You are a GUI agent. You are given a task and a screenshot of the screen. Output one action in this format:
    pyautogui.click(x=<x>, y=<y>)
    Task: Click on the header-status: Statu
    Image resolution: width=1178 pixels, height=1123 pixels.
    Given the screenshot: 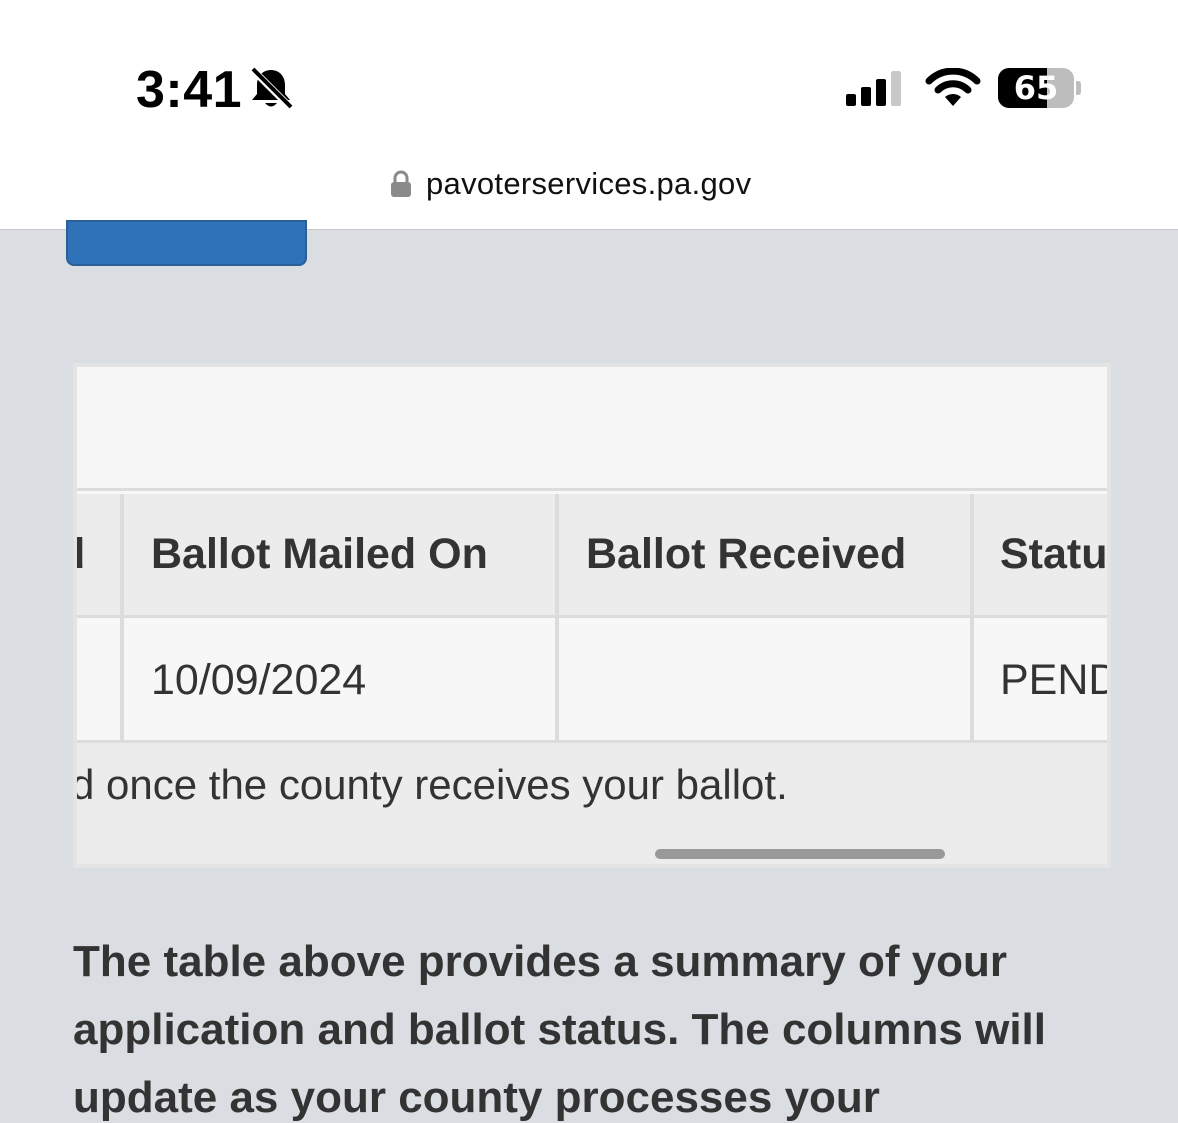 What is the action you would take?
    pyautogui.click(x=1040, y=556)
    